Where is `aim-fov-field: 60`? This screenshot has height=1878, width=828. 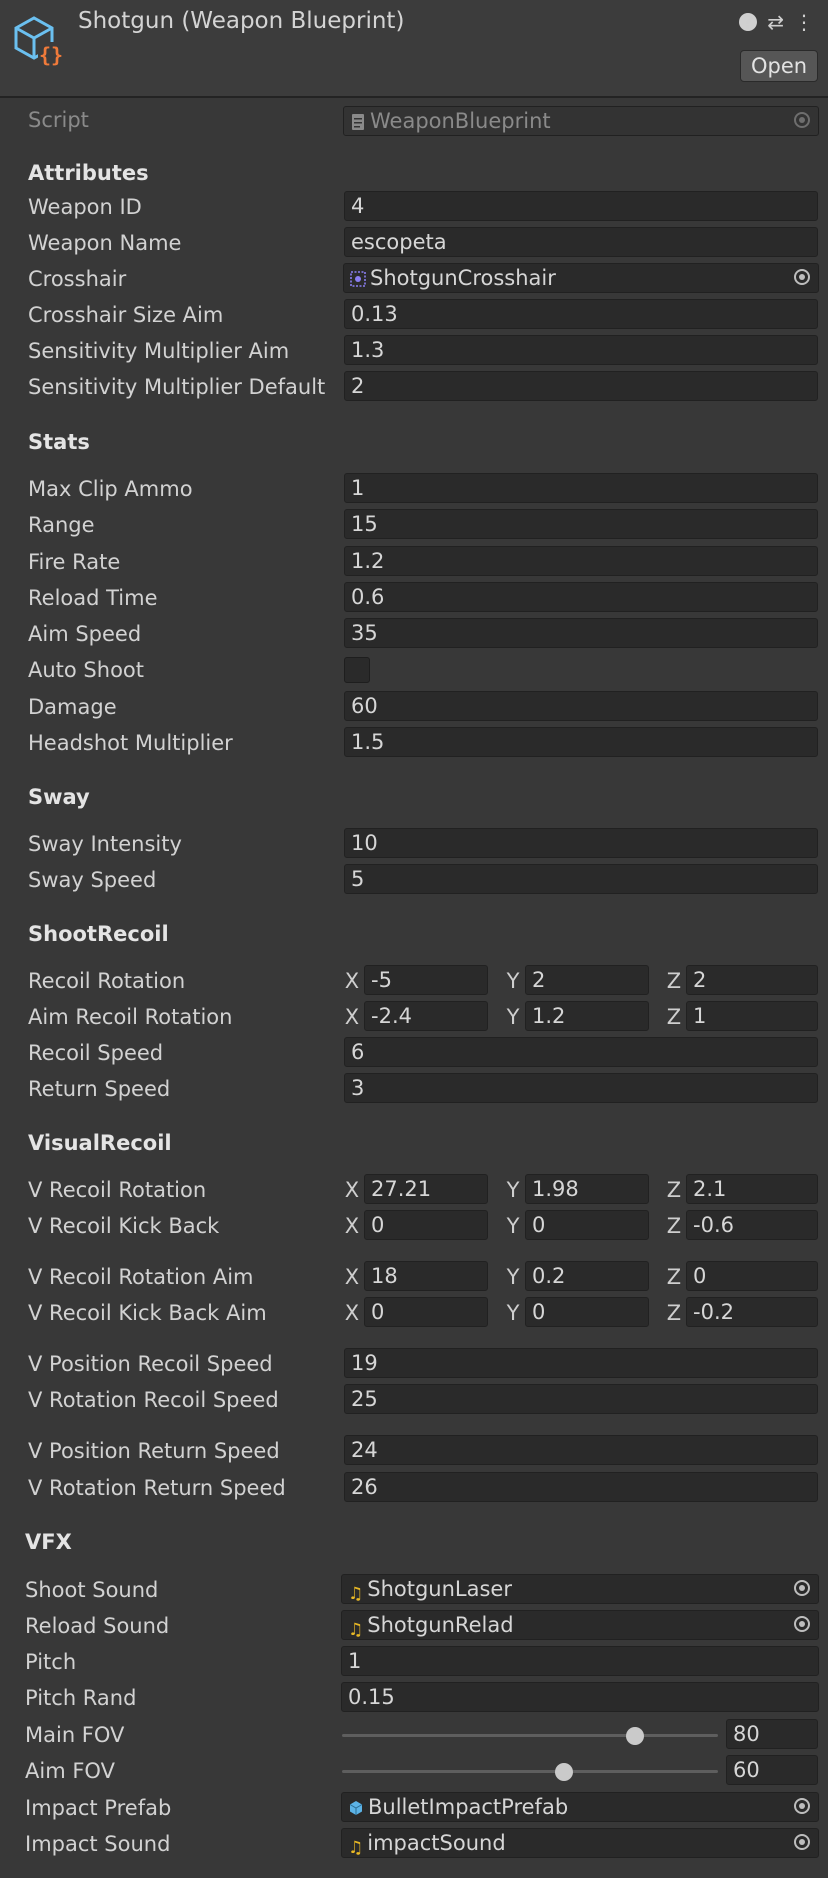
aim-fov-field: 60 is located at coordinates (772, 1770).